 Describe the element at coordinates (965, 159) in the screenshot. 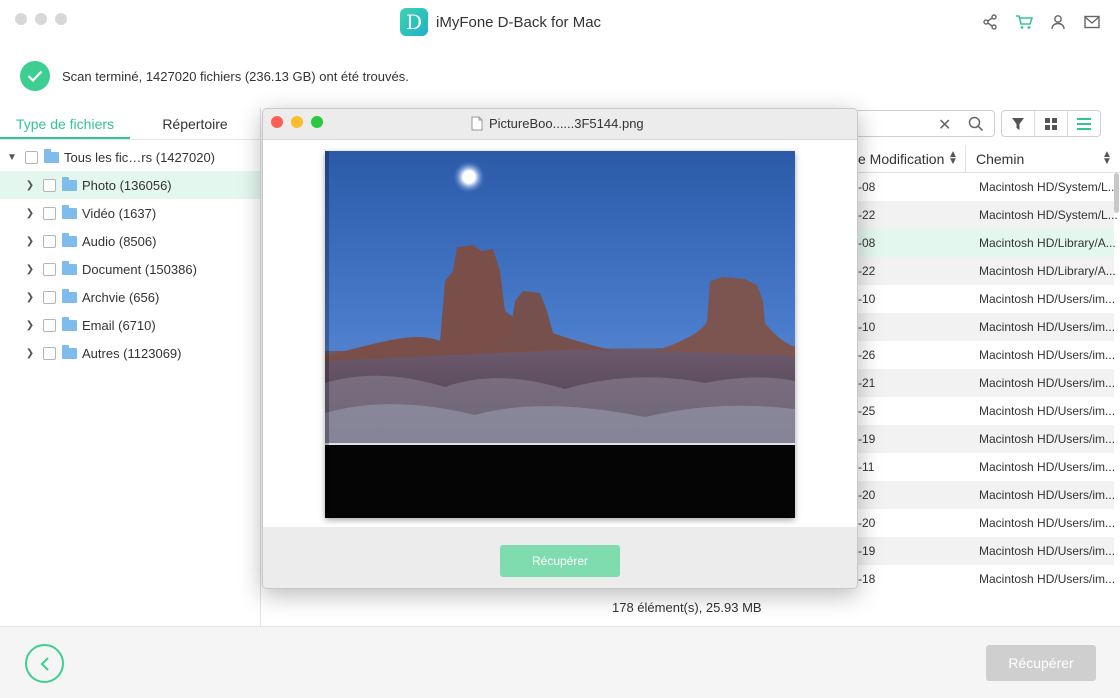

I see `column-divider` at that location.